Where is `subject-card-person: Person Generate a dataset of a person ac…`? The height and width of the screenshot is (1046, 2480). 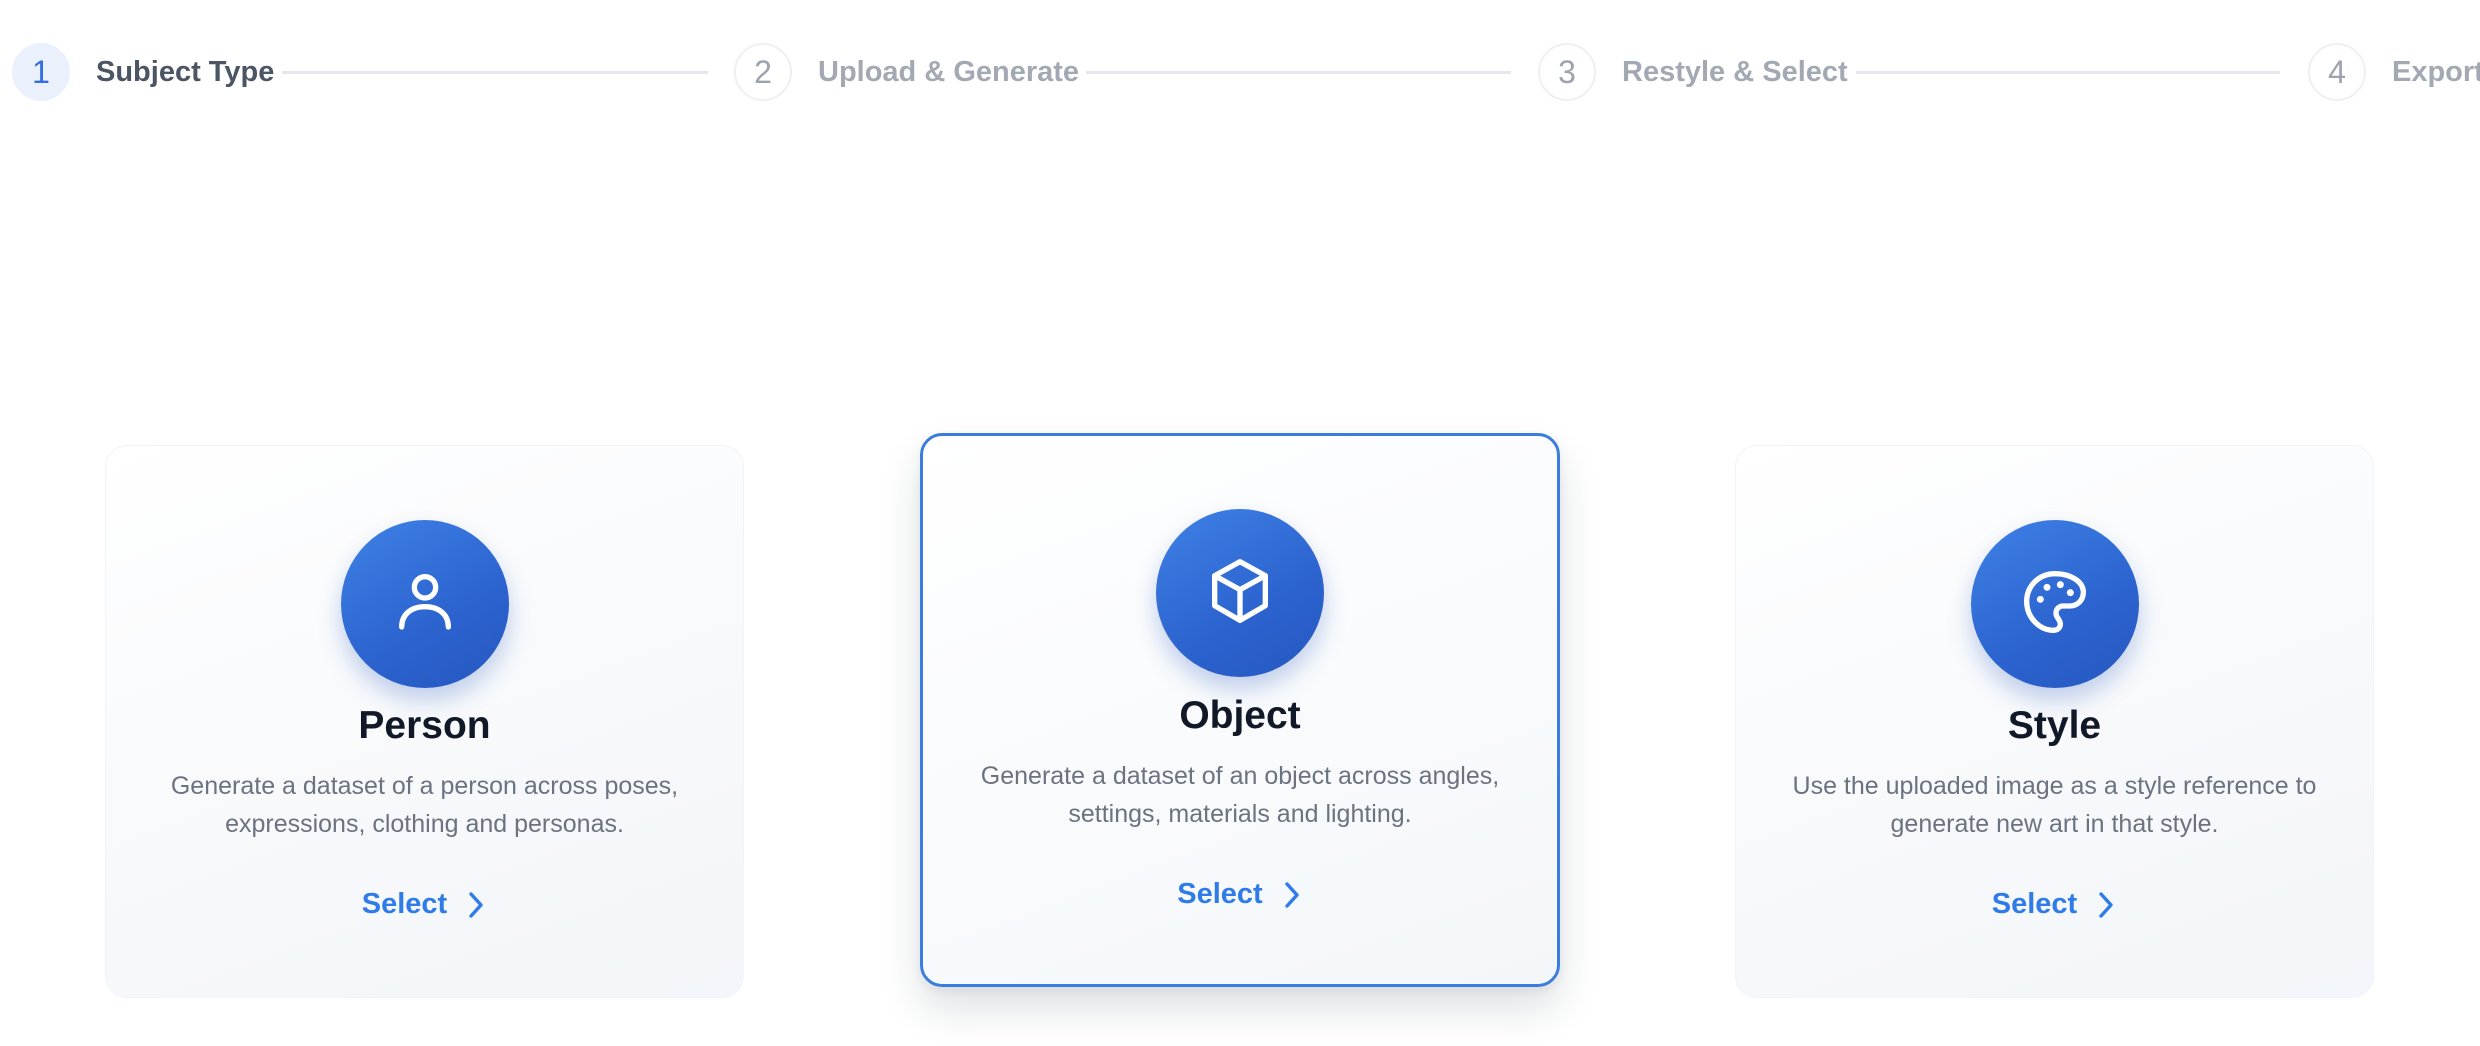
subject-card-person: Person Generate a dataset of a person ac… is located at coordinates (424, 721).